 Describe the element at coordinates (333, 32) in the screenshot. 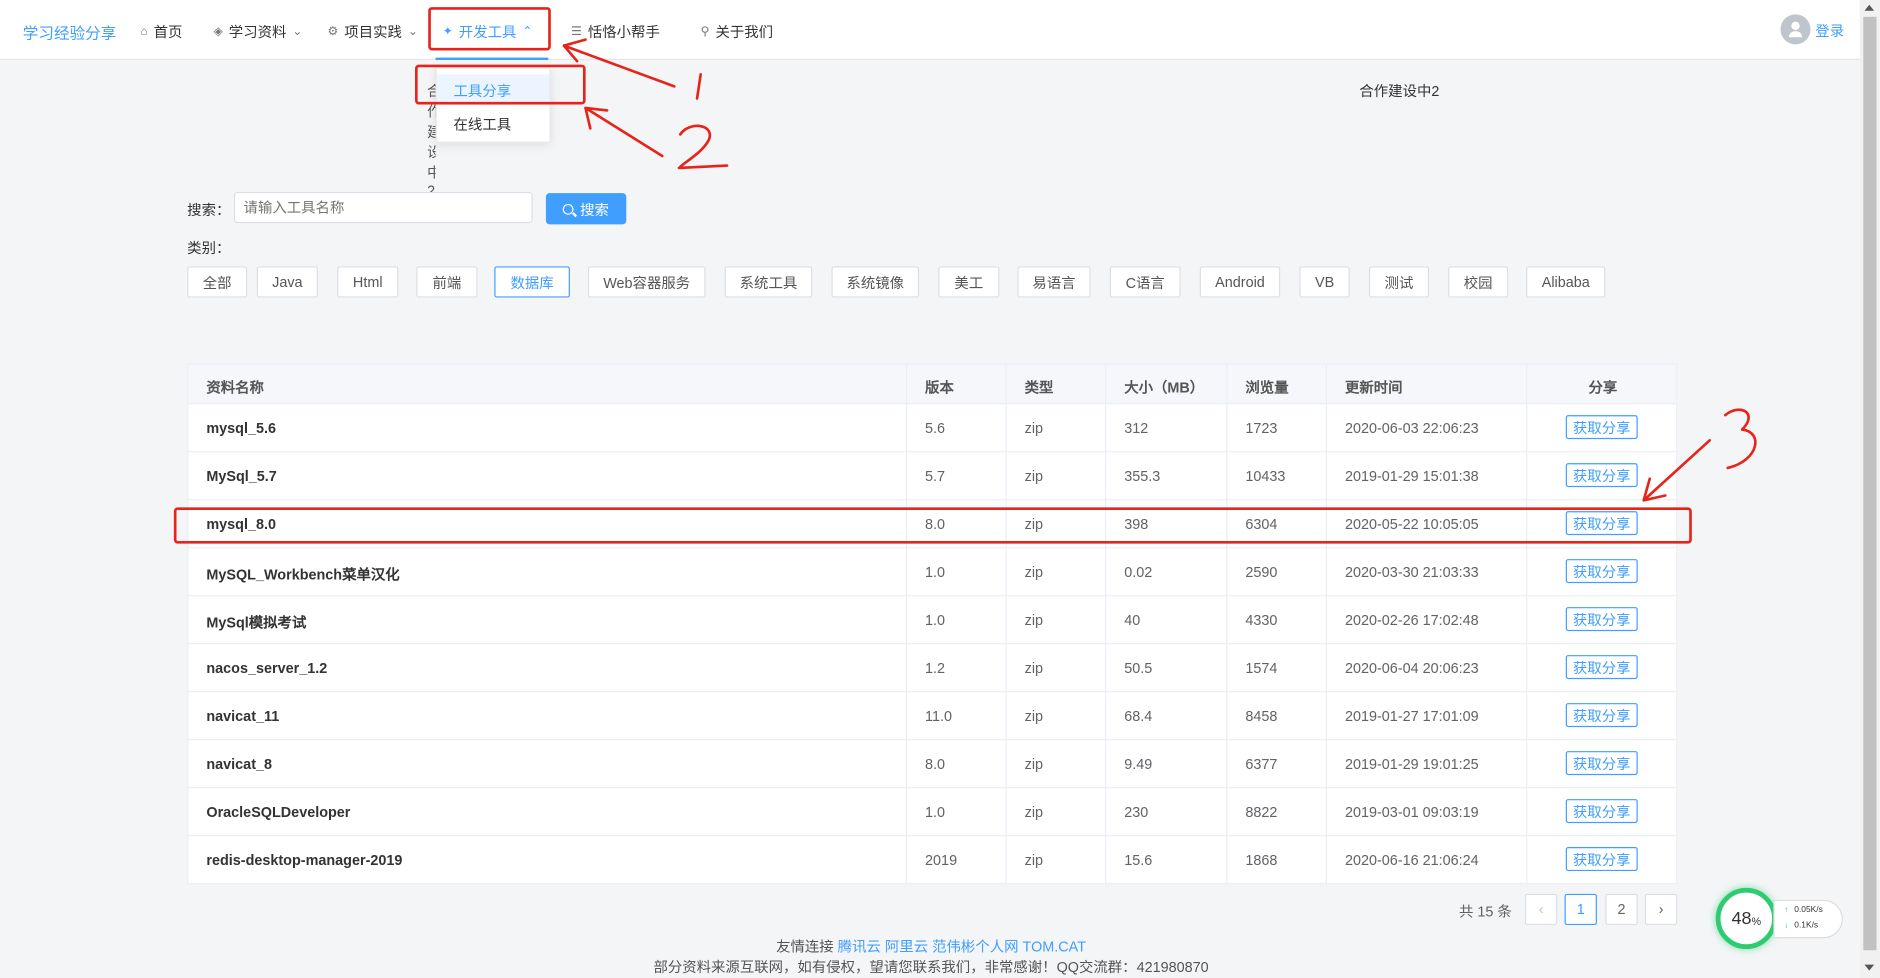

I see `settings-icon: ⚙` at that location.